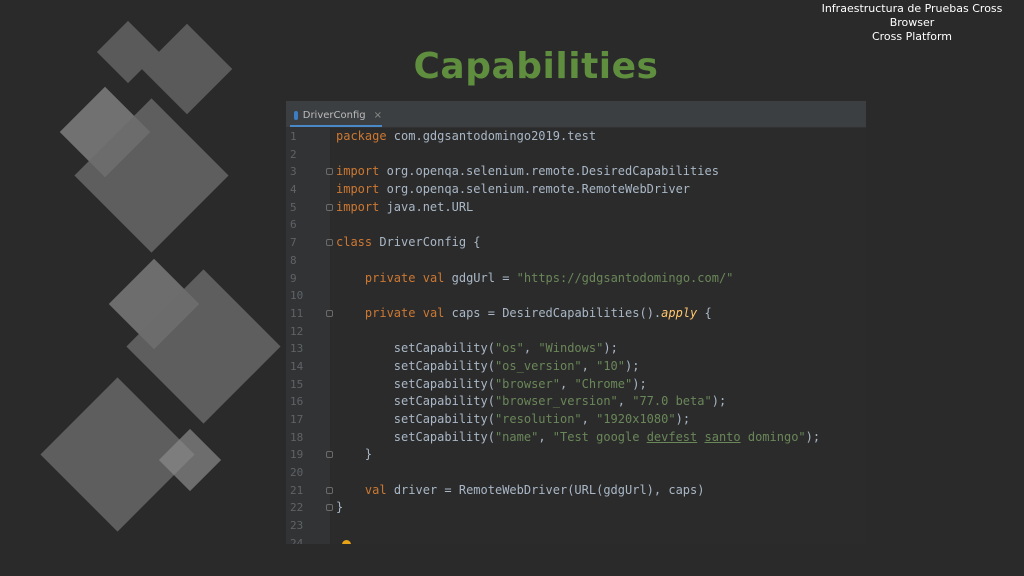  What do you see at coordinates (308, 154) in the screenshot?
I see `line-number: 2` at bounding box center [308, 154].